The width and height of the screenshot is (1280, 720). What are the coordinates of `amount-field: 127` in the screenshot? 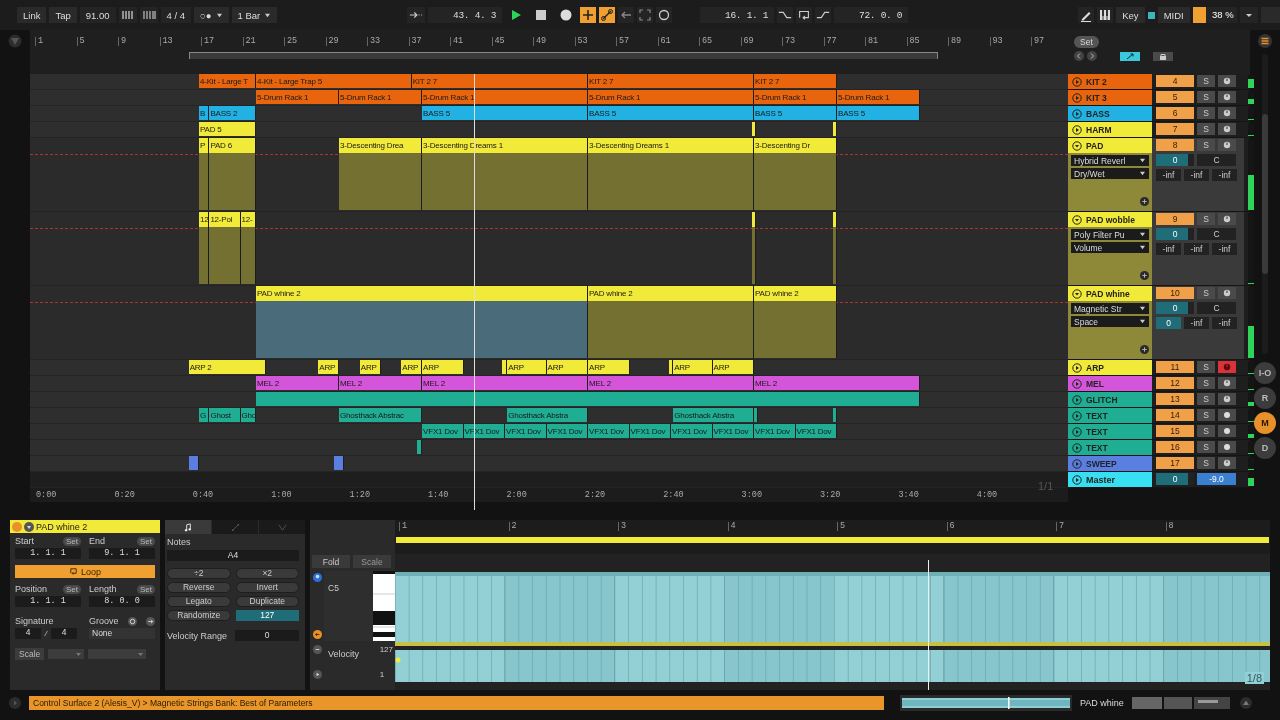 It's located at (267, 615).